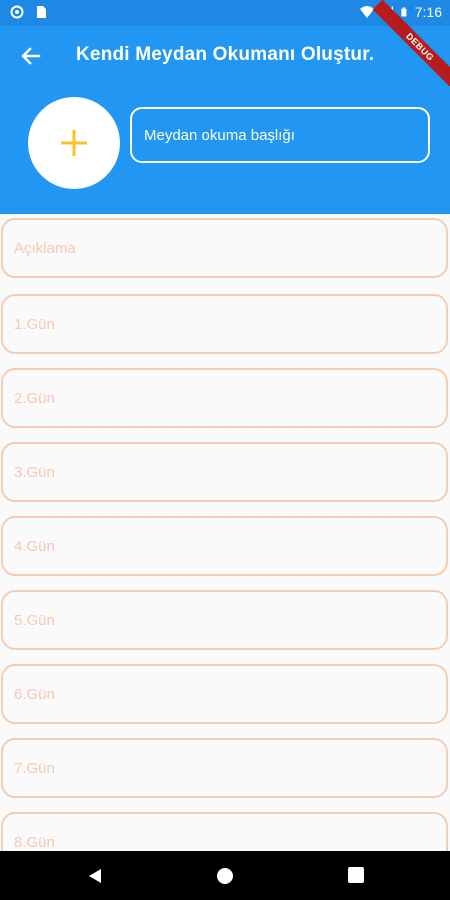 The height and width of the screenshot is (900, 450). Describe the element at coordinates (17, 12) in the screenshot. I see `circle-icon` at that location.